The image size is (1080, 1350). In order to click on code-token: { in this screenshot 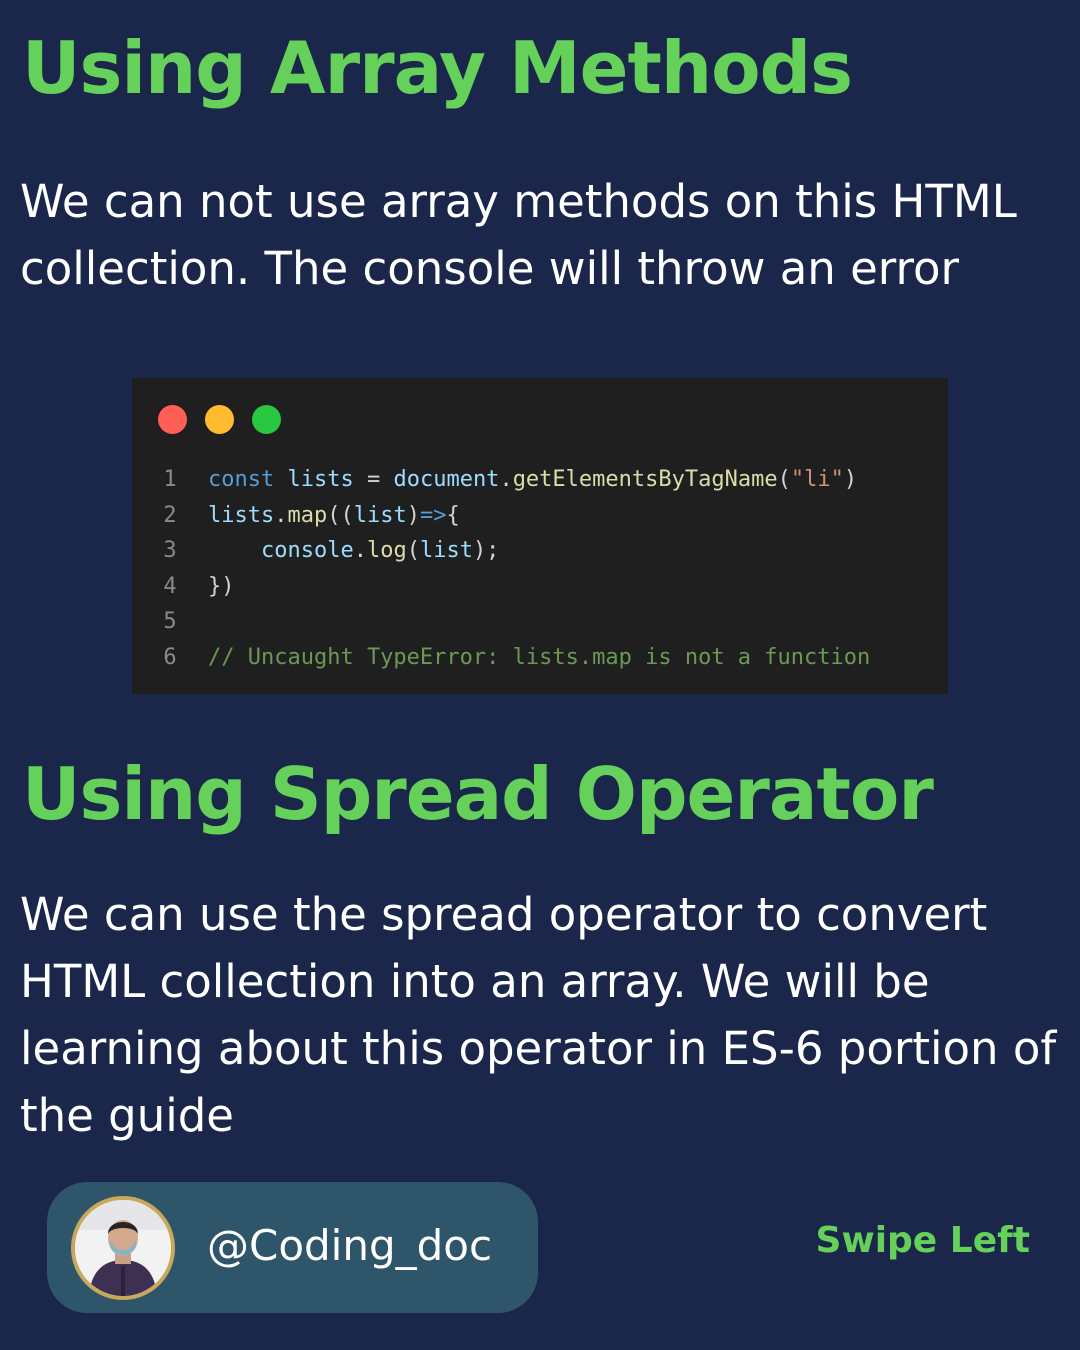, I will do `click(453, 515)`.